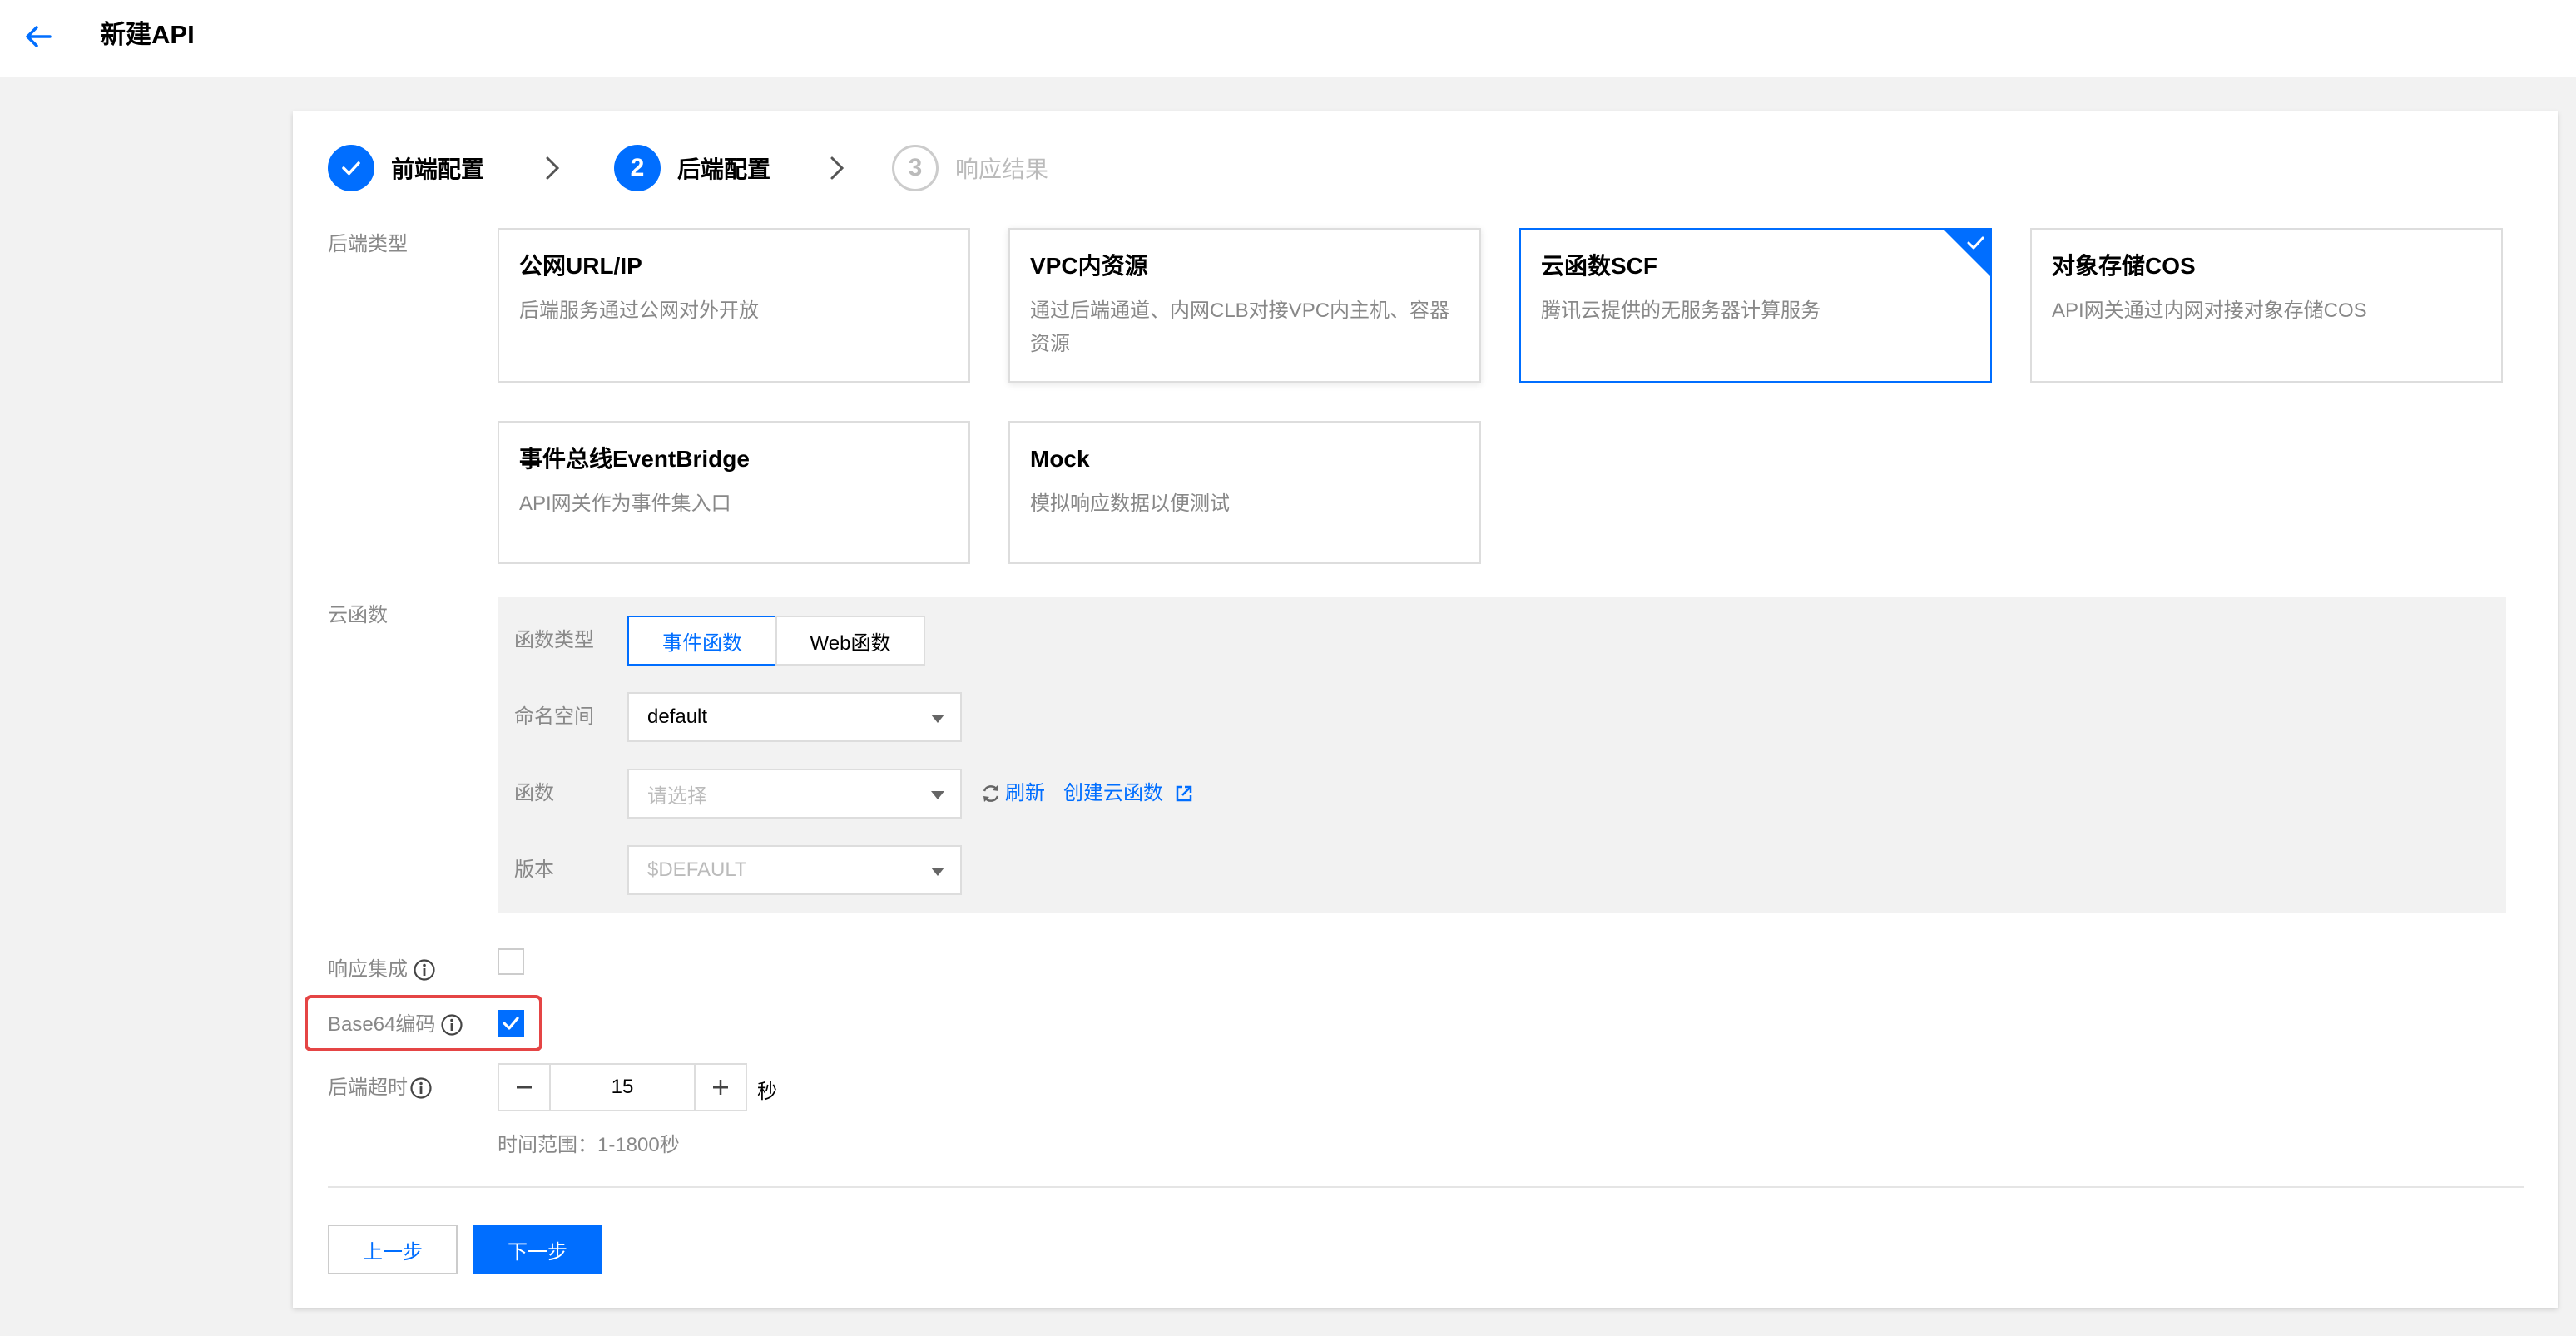 The image size is (2576, 1336). I want to click on backend-tile-cos: 对象存储COS API网关通过内网对接对象存储COS, so click(2266, 305).